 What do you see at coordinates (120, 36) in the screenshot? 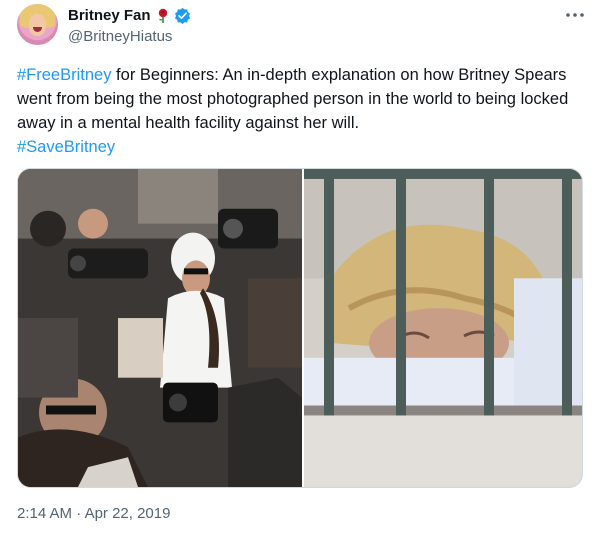
I see `author-handle: @BritneyHiatus` at bounding box center [120, 36].